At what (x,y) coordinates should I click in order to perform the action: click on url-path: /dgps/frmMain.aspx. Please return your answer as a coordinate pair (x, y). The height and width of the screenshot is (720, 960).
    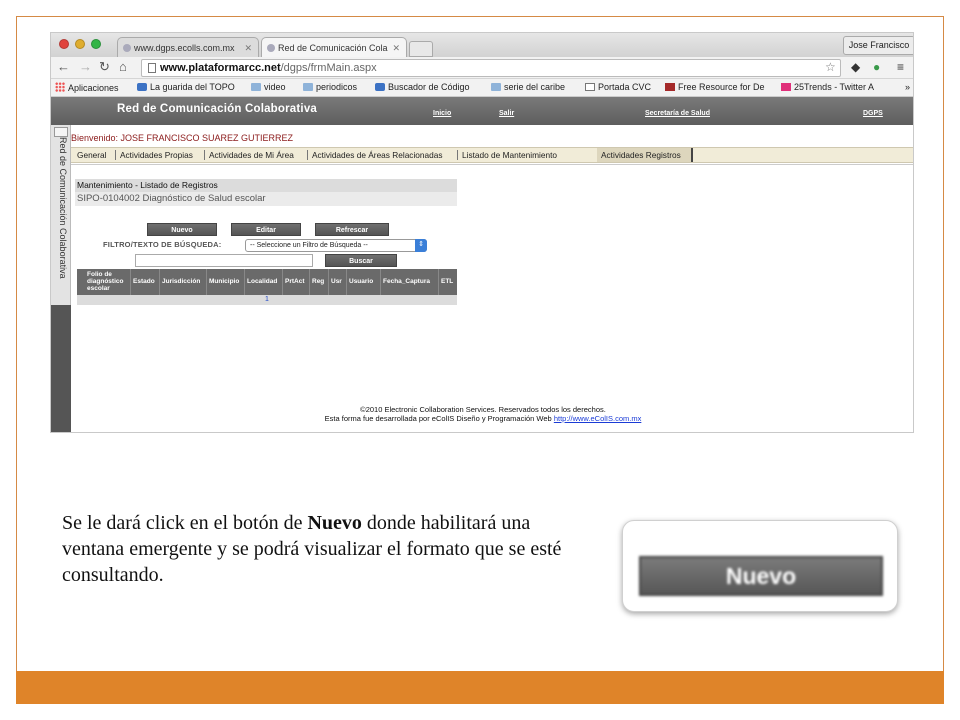
    Looking at the image, I should click on (328, 68).